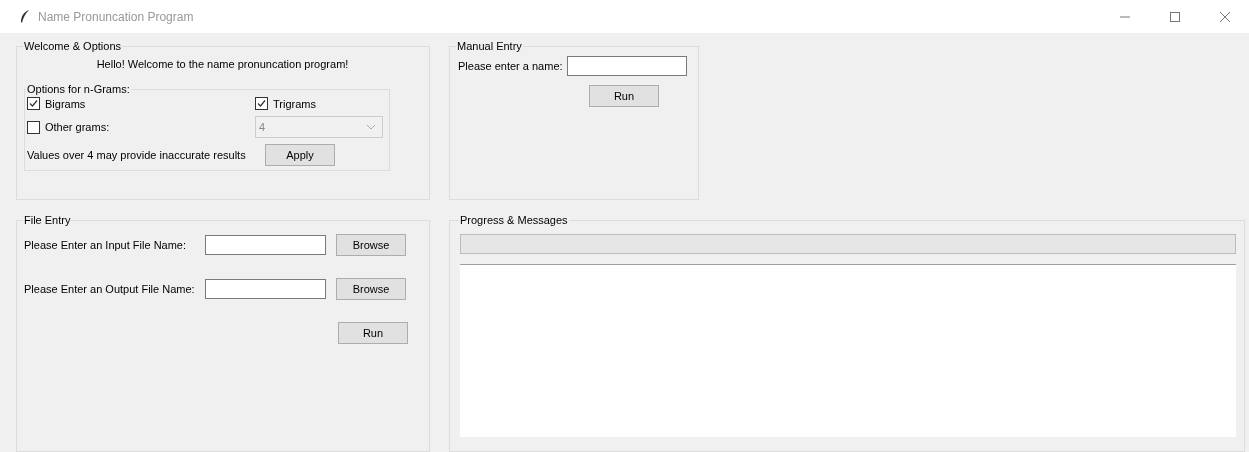 The image size is (1249, 452). Describe the element at coordinates (510, 66) in the screenshot. I see `name-label: Please enter a name:` at that location.